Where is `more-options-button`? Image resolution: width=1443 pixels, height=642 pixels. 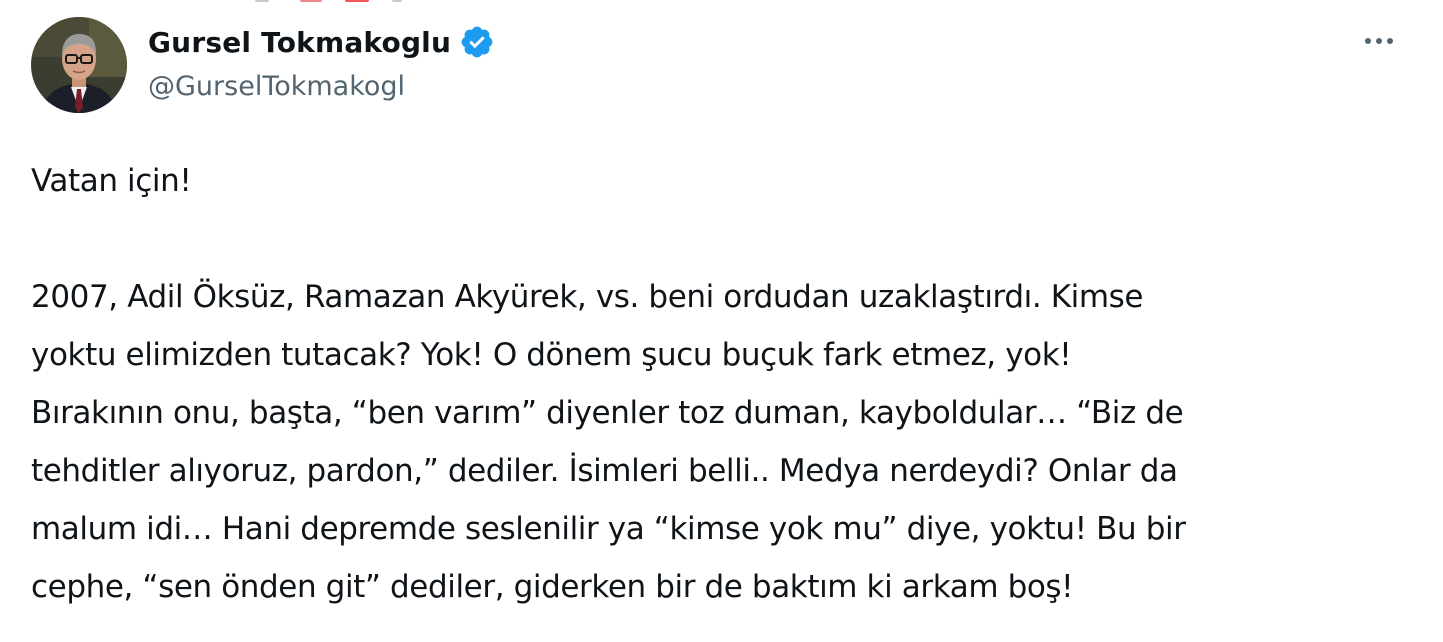
more-options-button is located at coordinates (1379, 41).